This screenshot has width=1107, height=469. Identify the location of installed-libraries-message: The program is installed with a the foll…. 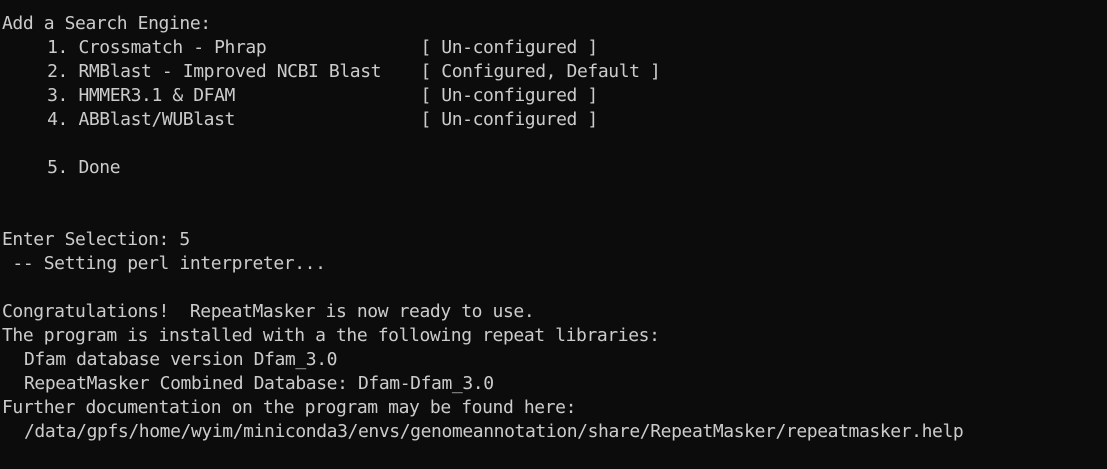
(331, 335).